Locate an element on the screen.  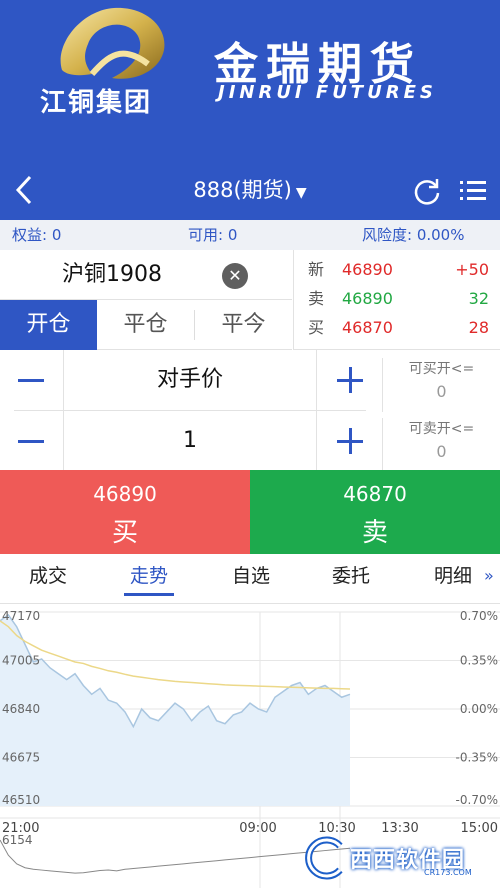
quantity-row: 1 is located at coordinates (190, 441).